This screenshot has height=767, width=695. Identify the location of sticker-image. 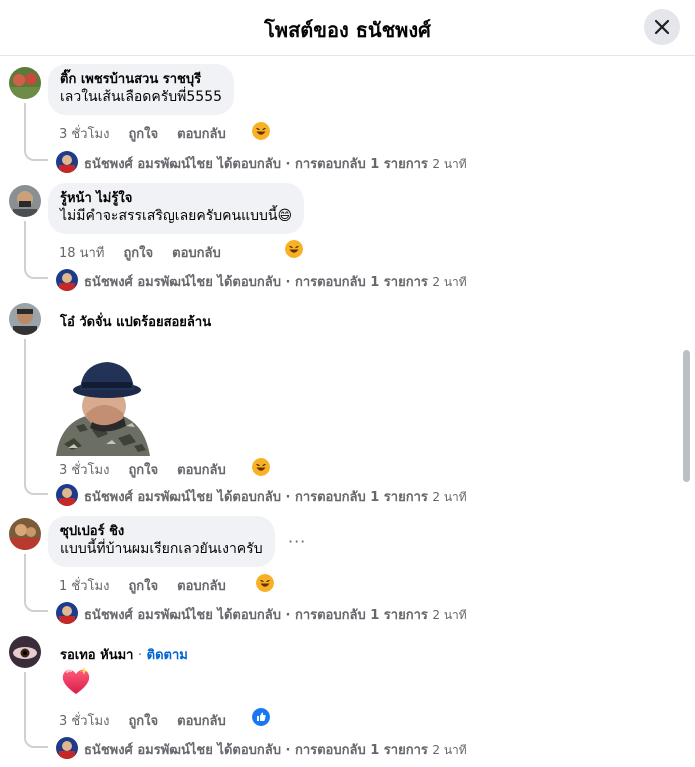
(101, 406).